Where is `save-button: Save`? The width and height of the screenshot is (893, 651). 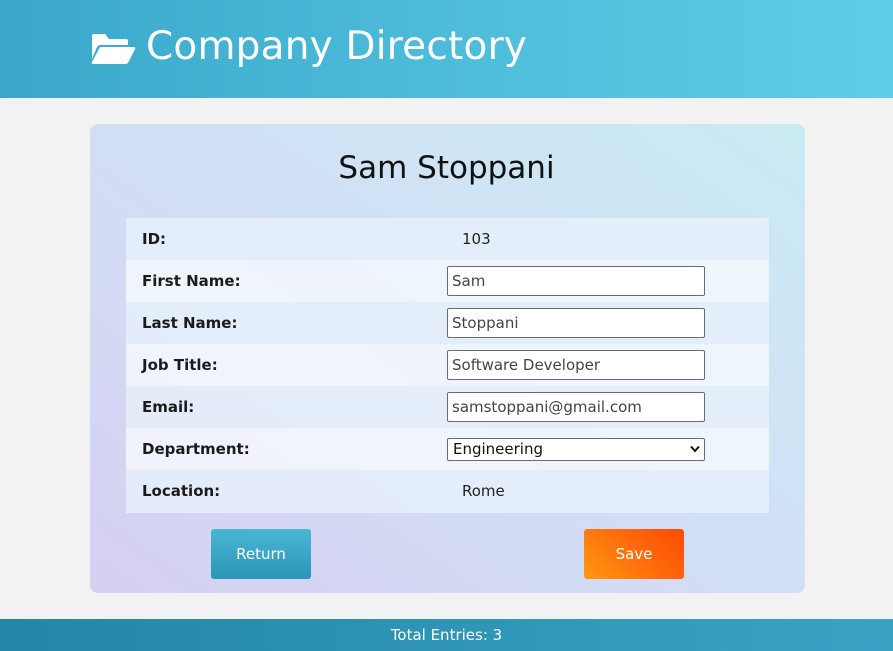
save-button: Save is located at coordinates (634, 554).